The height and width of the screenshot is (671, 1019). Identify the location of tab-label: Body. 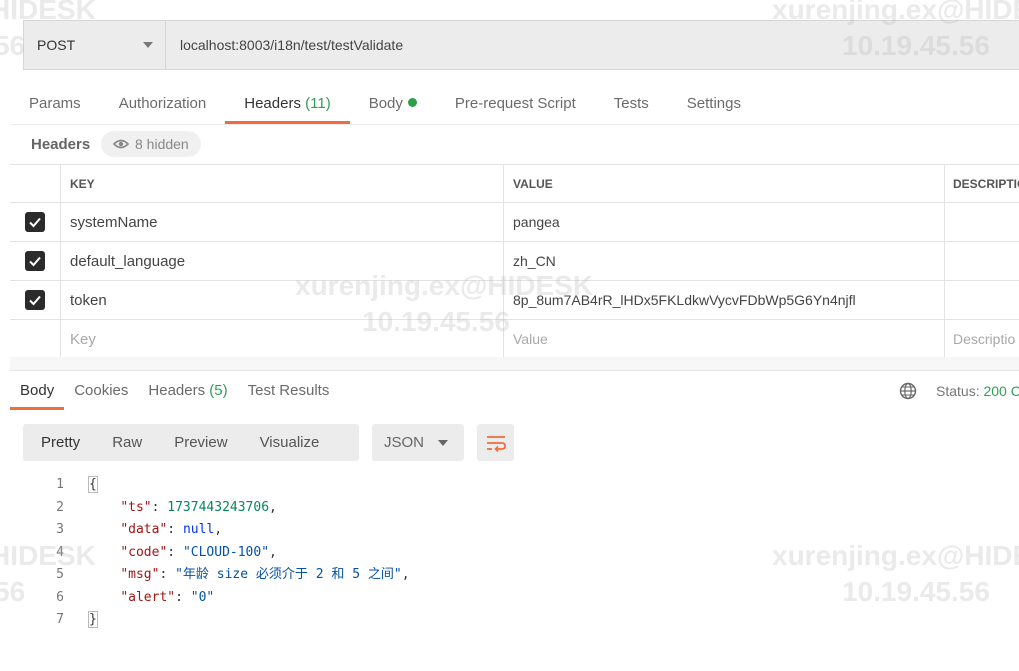
(385, 103).